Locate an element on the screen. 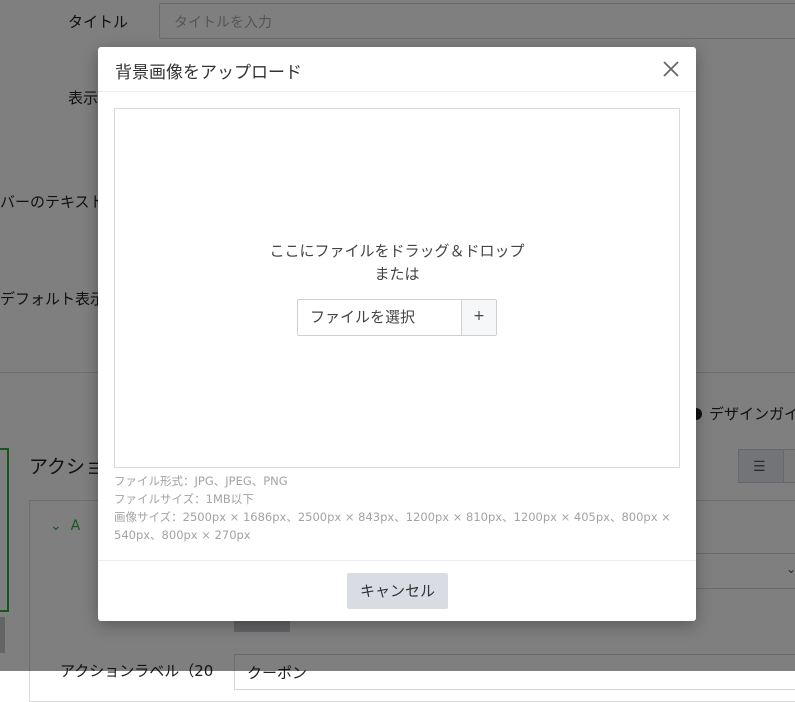  cancel-button: キャンセル is located at coordinates (397, 591).